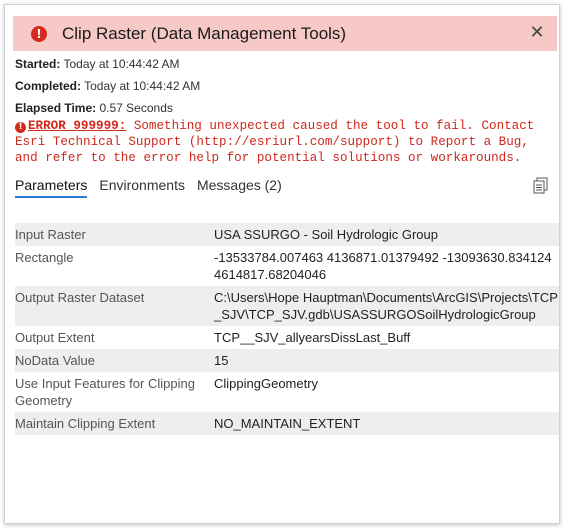 The height and width of the screenshot is (532, 568). What do you see at coordinates (56, 108) in the screenshot?
I see `elapsed-label: Elapsed Time:` at bounding box center [56, 108].